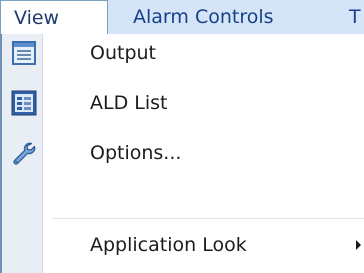  I want to click on menu-separator, so click(208, 218).